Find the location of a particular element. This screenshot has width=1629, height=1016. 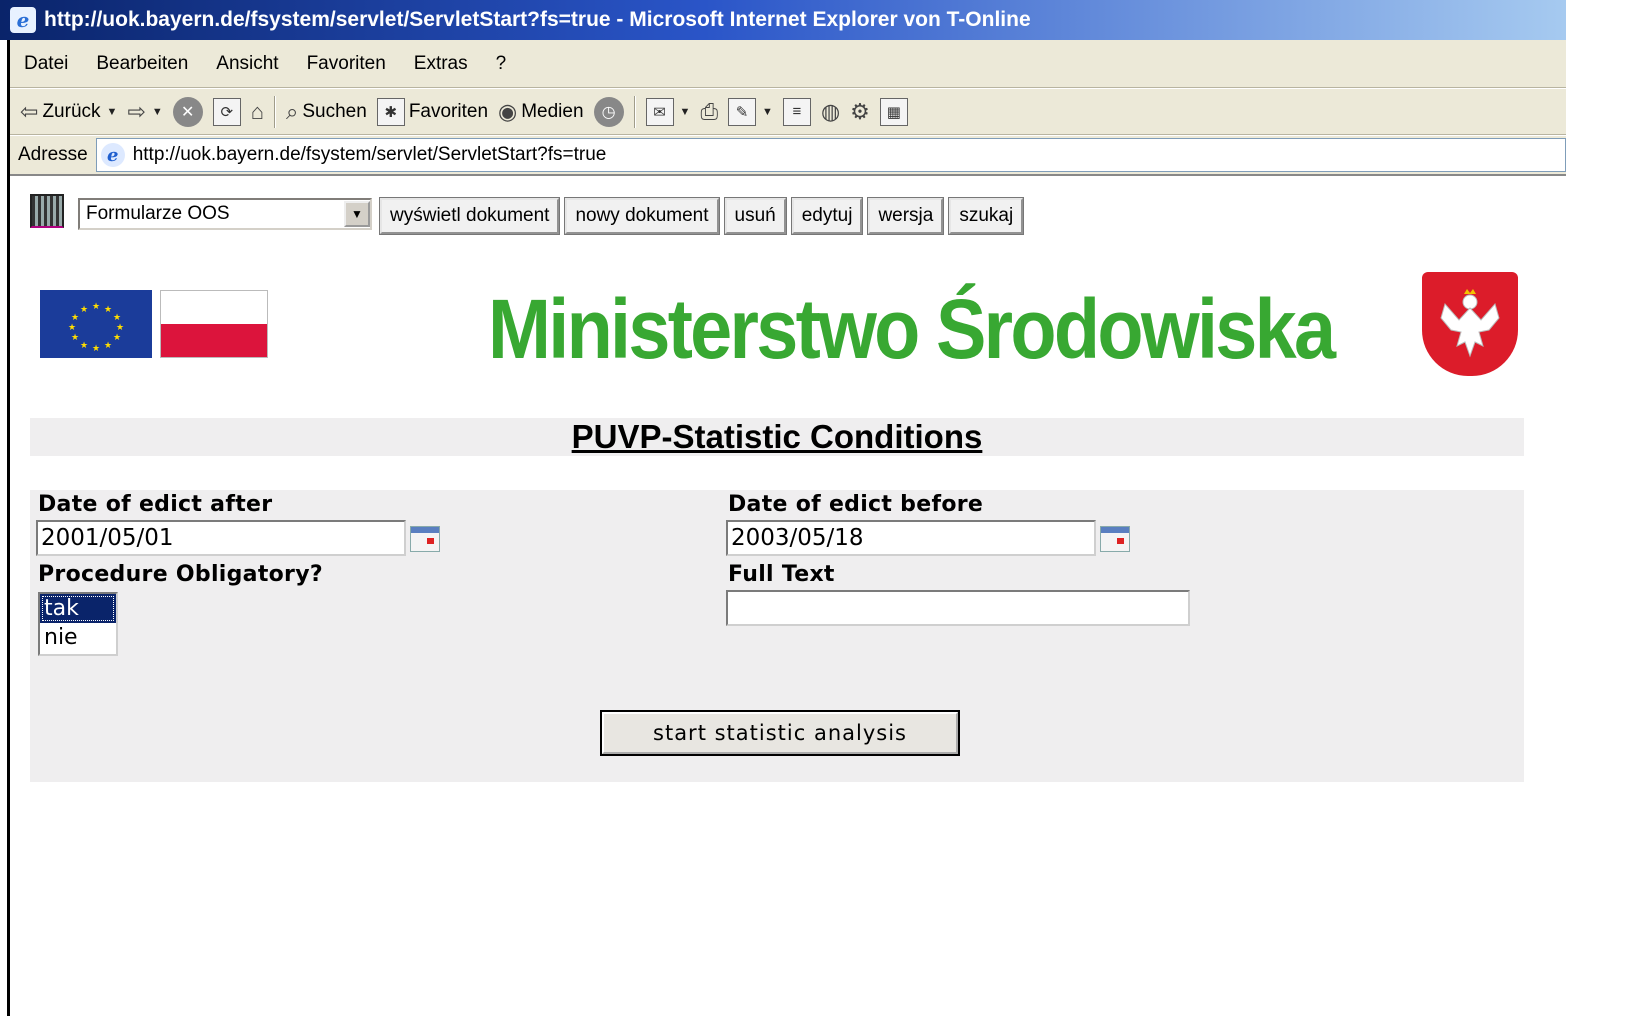

messenger-button: ◍ is located at coordinates (830, 112).